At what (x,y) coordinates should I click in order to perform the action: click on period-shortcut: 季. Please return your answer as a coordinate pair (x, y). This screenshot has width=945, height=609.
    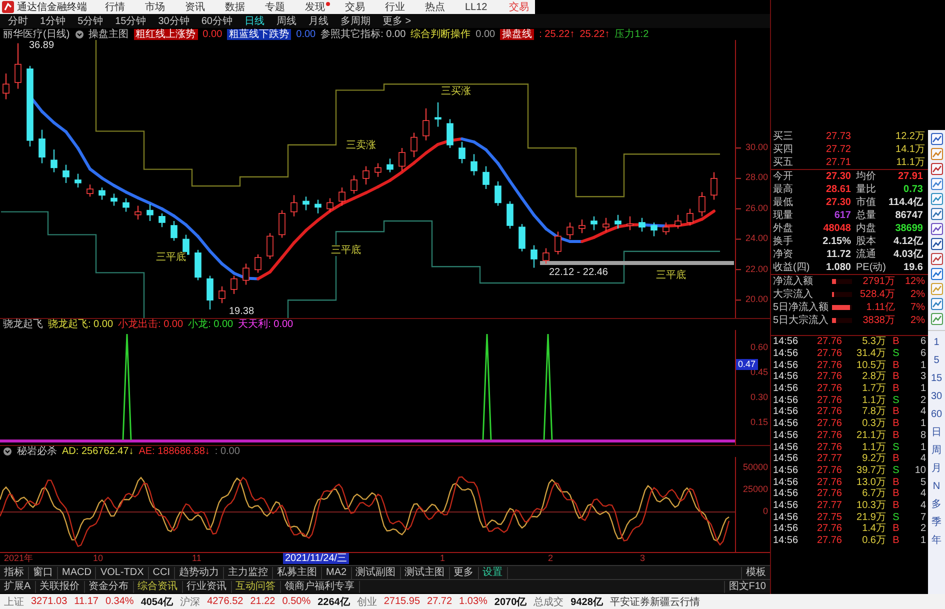
    Looking at the image, I should click on (937, 522).